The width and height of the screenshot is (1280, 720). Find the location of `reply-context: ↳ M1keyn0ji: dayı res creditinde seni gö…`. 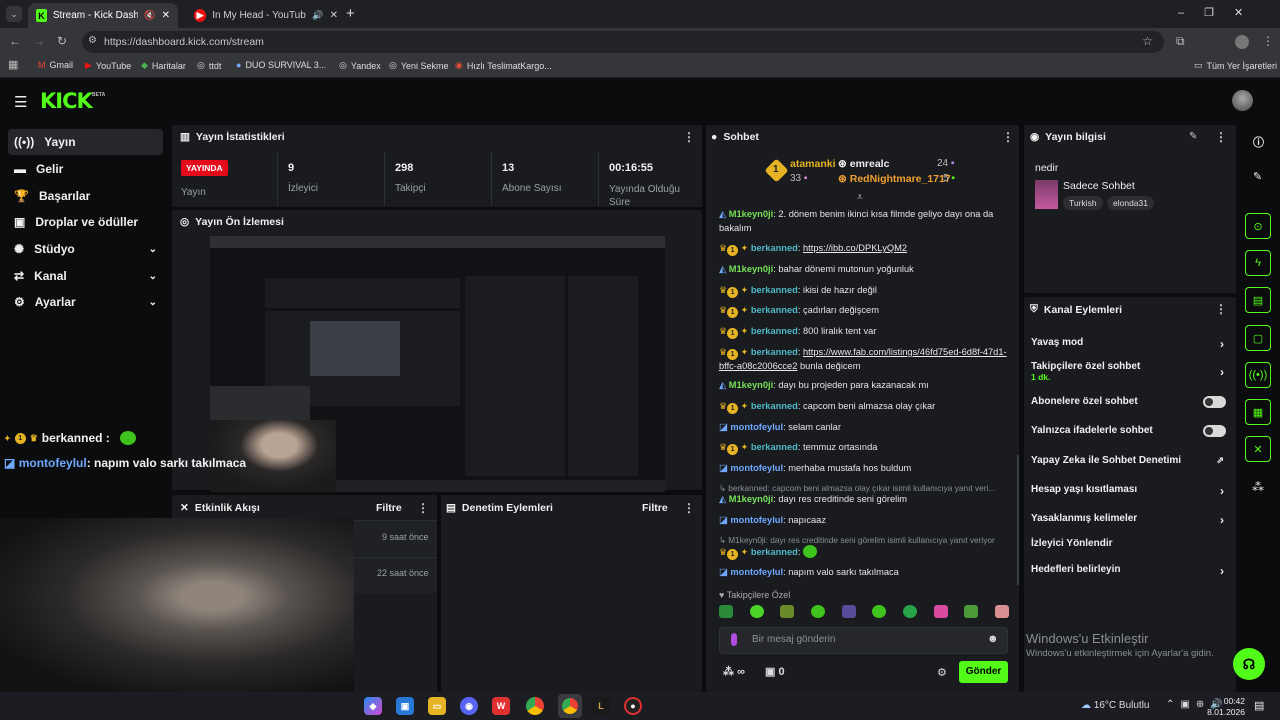

reply-context: ↳ M1keyn0ji: dayı res creditinde seni gö… is located at coordinates (864, 540).